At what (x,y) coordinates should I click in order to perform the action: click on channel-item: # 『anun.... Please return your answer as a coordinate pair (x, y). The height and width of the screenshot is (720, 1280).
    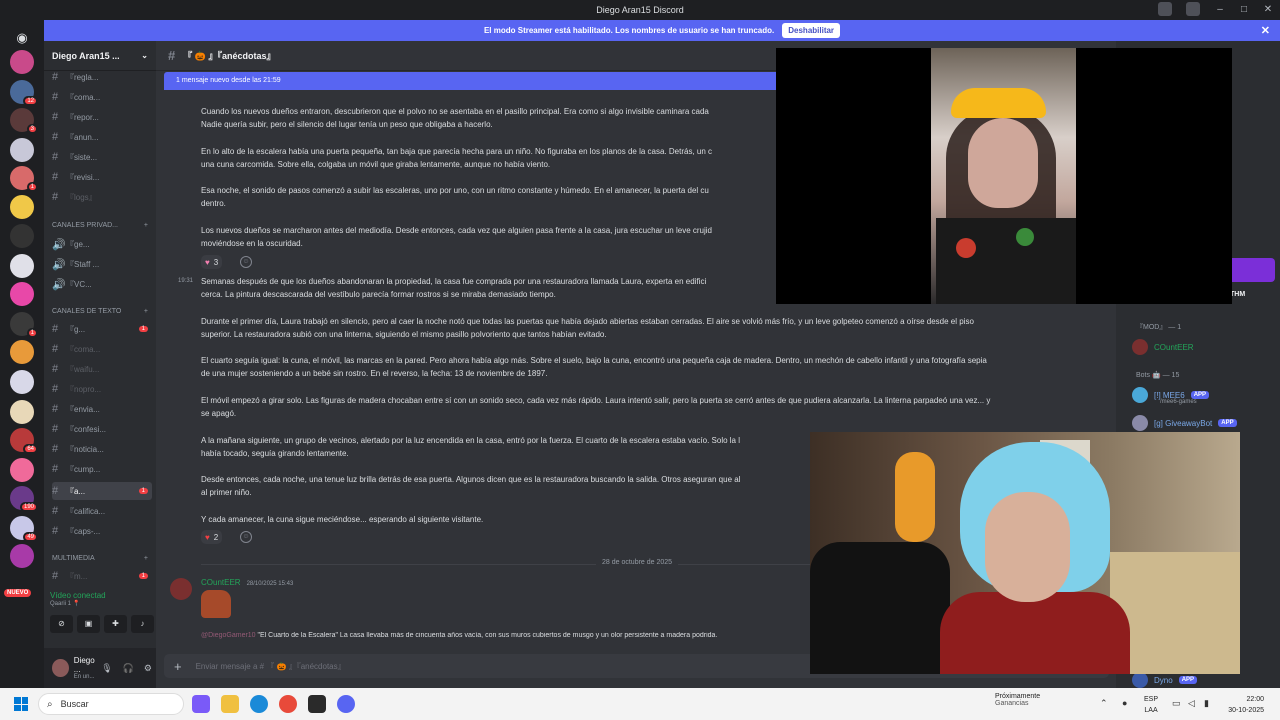
    Looking at the image, I should click on (102, 137).